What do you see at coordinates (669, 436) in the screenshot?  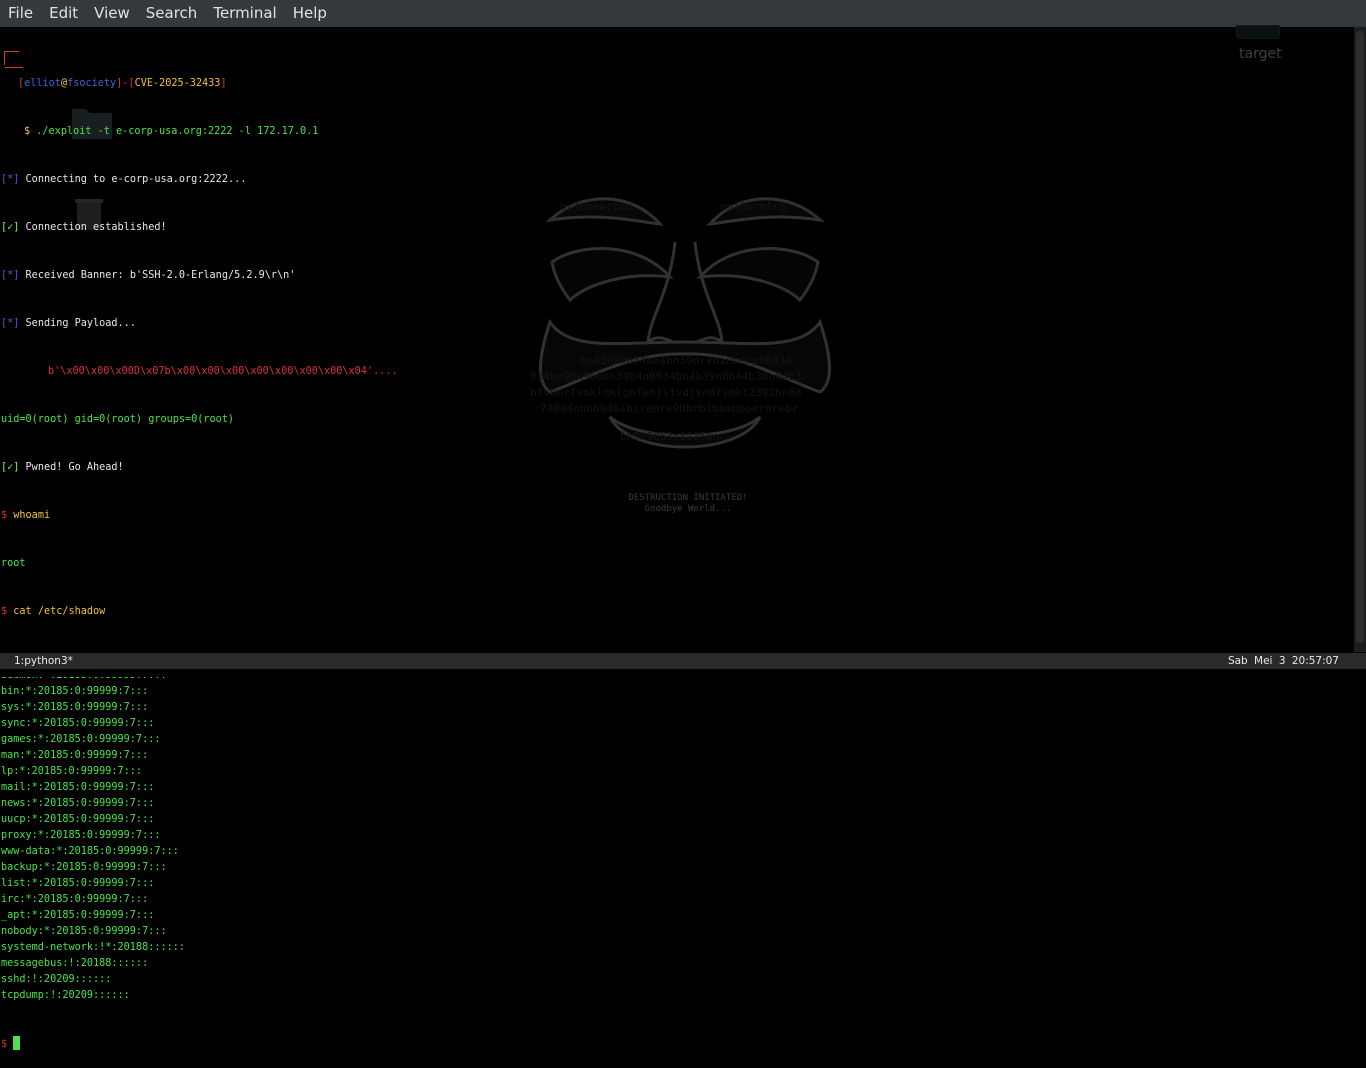 I see `svg-text: bn9n9853n8935bn` at bounding box center [669, 436].